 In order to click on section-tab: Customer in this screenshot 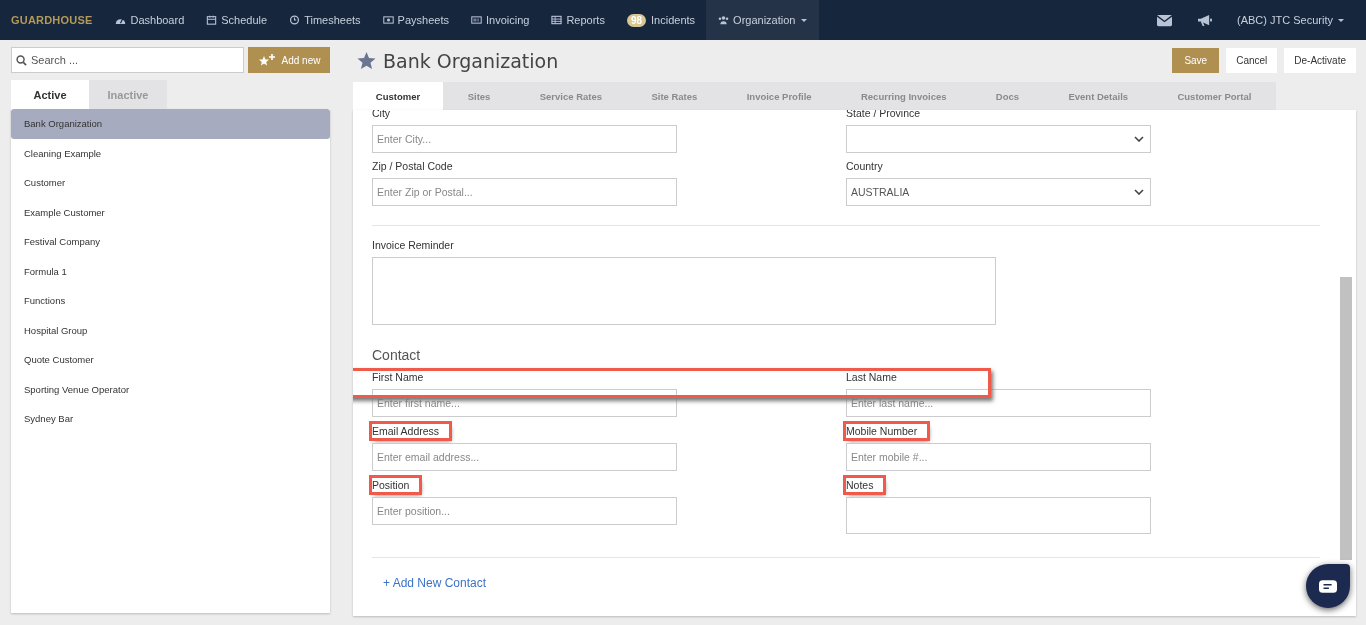, I will do `click(398, 96)`.